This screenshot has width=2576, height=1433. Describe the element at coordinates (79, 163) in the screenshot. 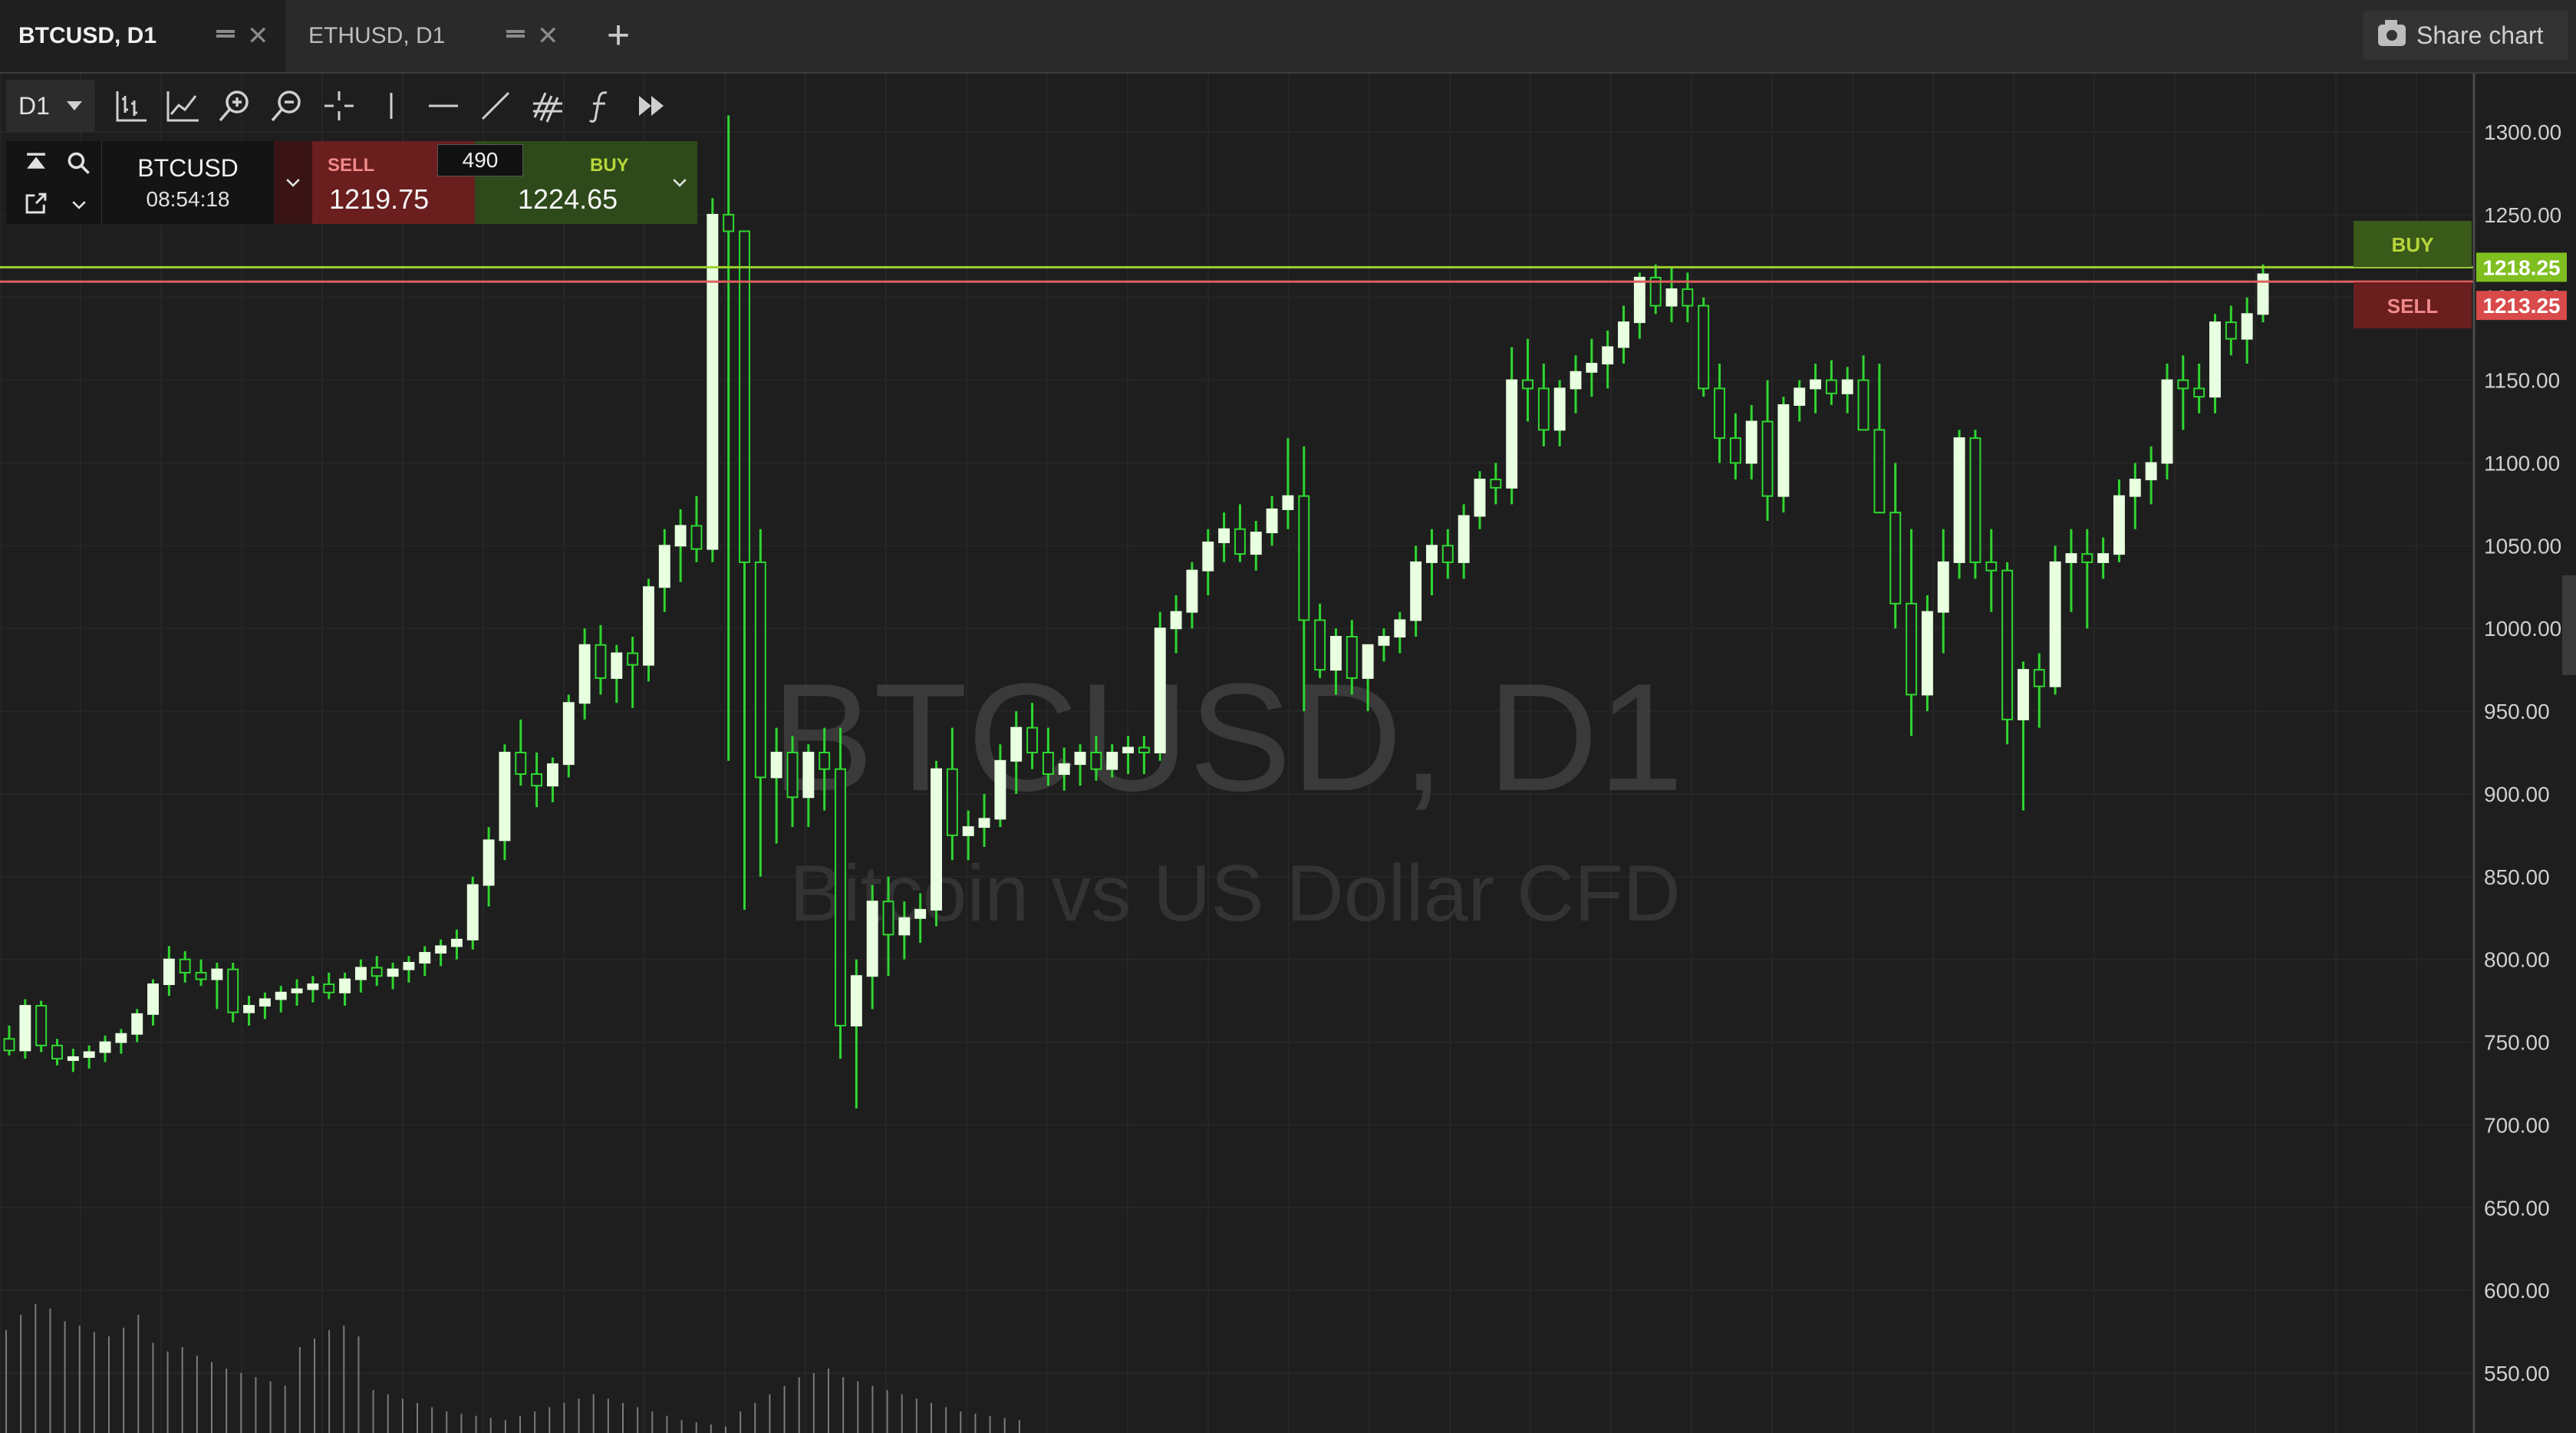

I see `search-icon` at that location.